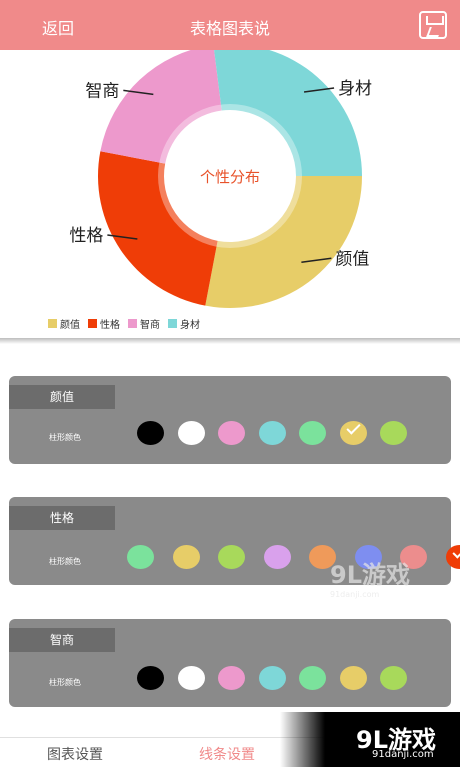  I want to click on site-logo-overlay: 9L游戏 91danji.com, so click(370, 739).